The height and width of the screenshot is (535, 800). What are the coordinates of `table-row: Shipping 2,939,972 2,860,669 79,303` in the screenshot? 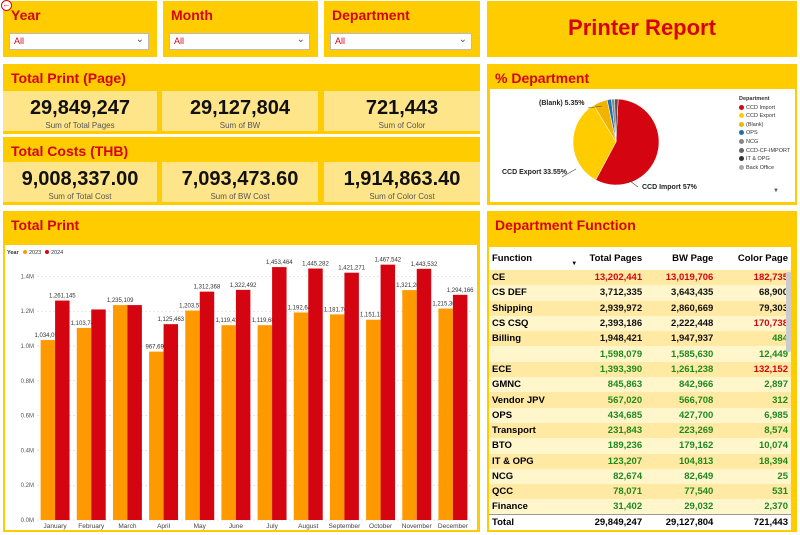 It's located at (640, 308).